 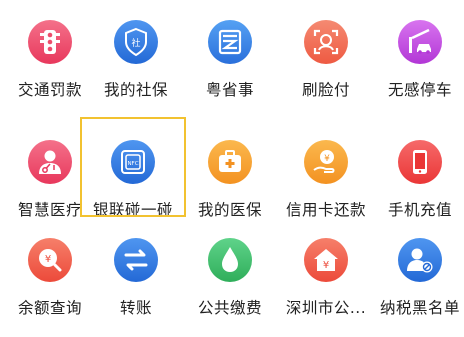 What do you see at coordinates (136, 260) in the screenshot?
I see `transfer-arrows-icon` at bounding box center [136, 260].